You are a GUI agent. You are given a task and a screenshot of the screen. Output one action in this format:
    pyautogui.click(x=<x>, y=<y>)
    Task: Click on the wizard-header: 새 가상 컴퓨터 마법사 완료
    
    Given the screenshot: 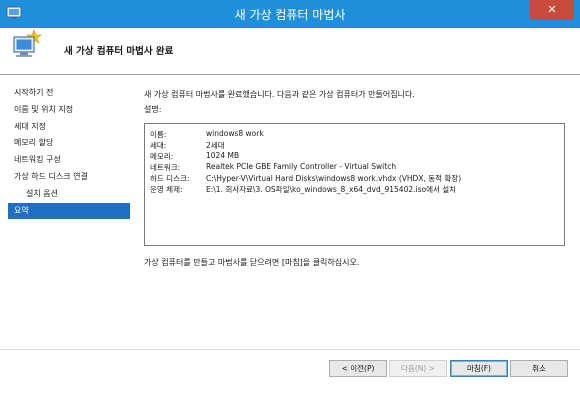 What is the action you would take?
    pyautogui.click(x=290, y=51)
    